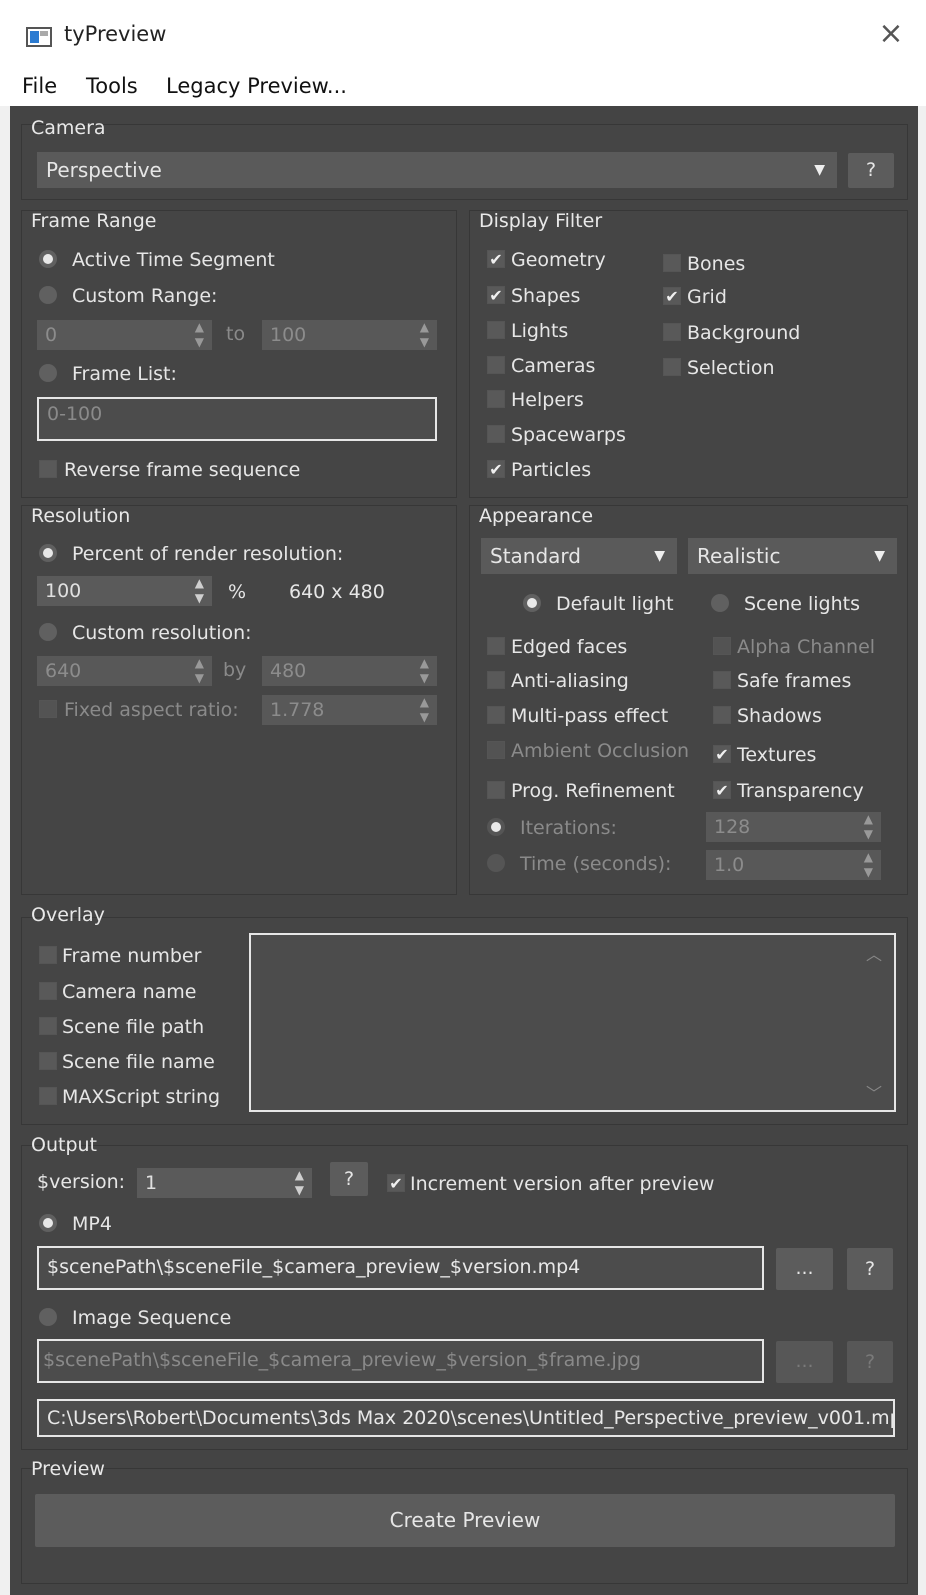 This screenshot has height=1595, width=926. Describe the element at coordinates (590, 716) in the screenshot. I see `multi-pass-label: Multi-pass effect` at that location.